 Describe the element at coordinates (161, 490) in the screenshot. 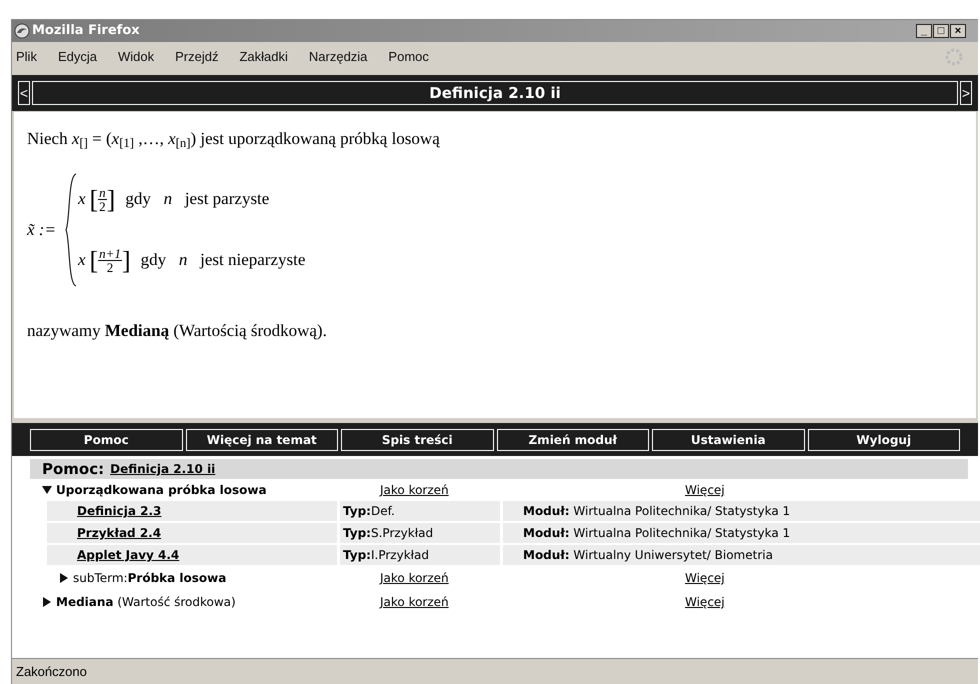

I see `term-label: Uporządkowana próbka losowa` at that location.